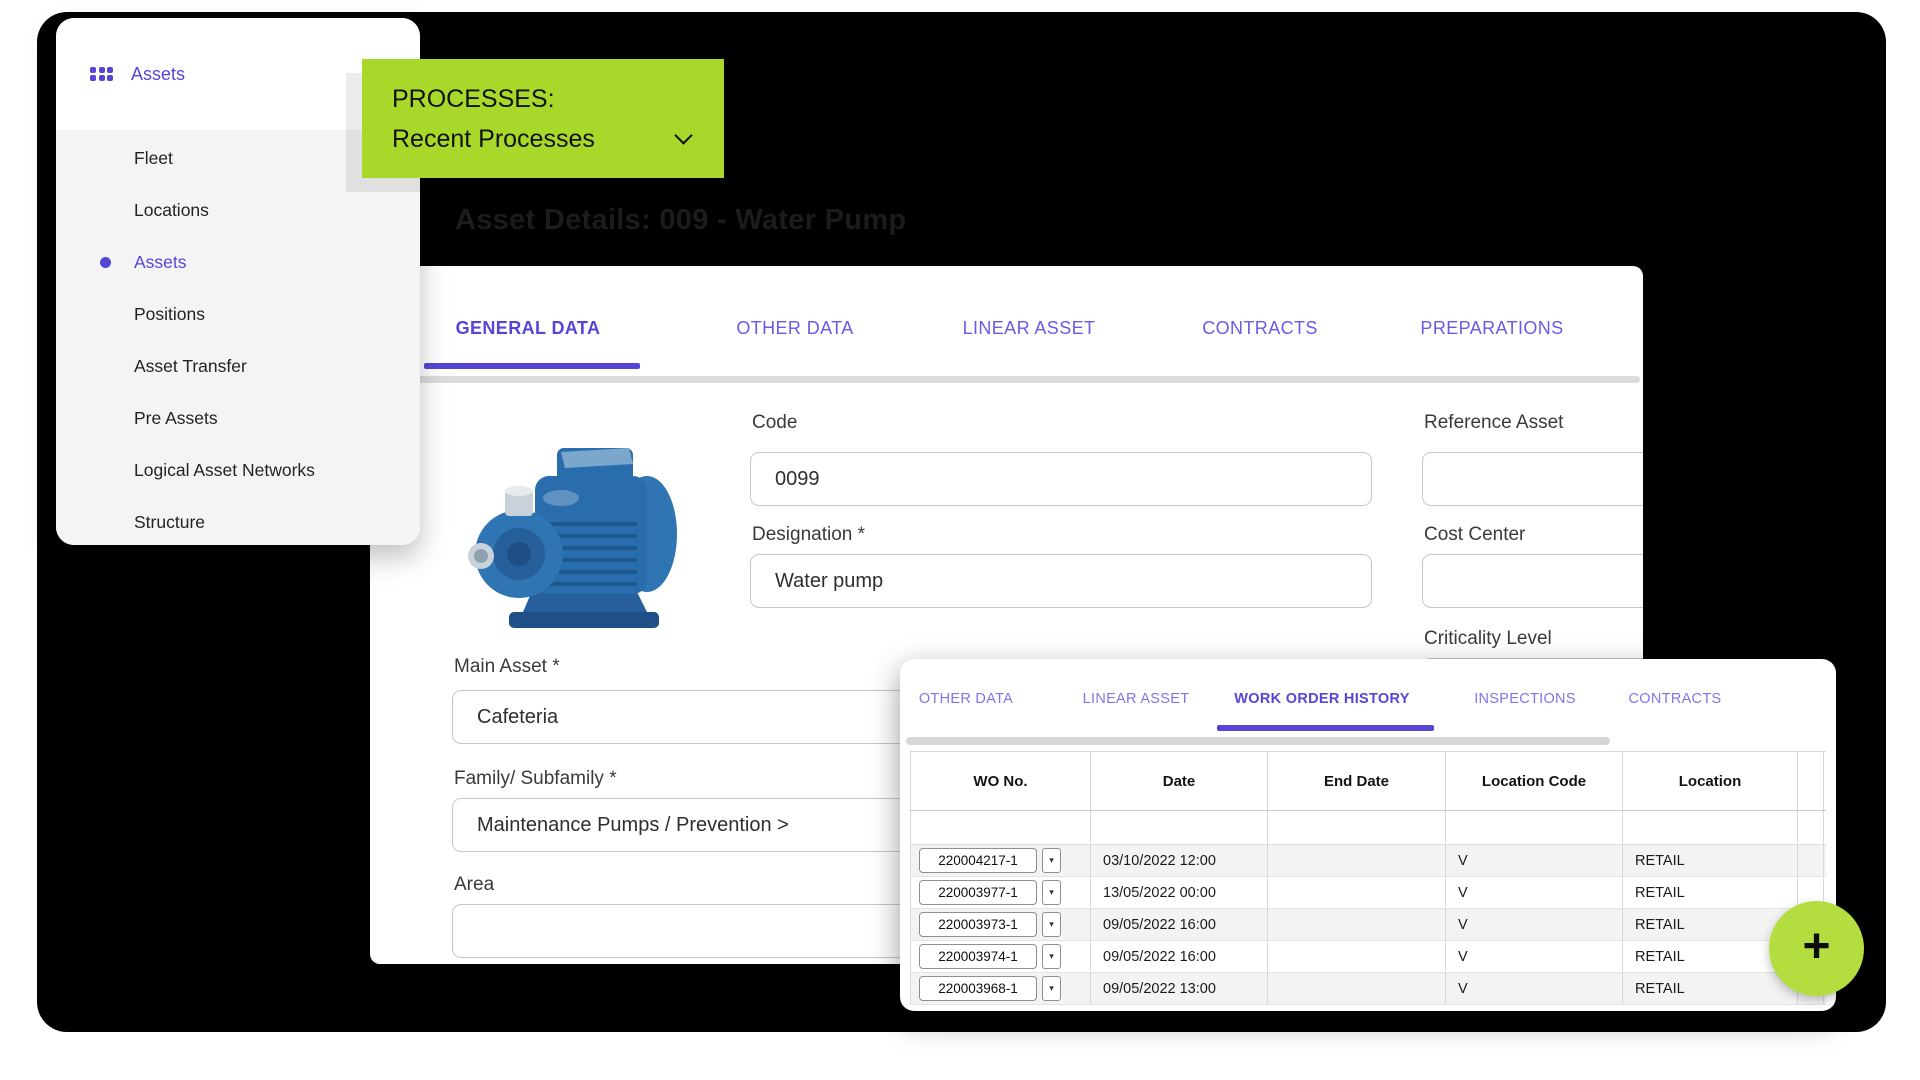 The width and height of the screenshot is (1920, 1080). Describe the element at coordinates (1811, 781) in the screenshot. I see `column-header-spacer` at that location.